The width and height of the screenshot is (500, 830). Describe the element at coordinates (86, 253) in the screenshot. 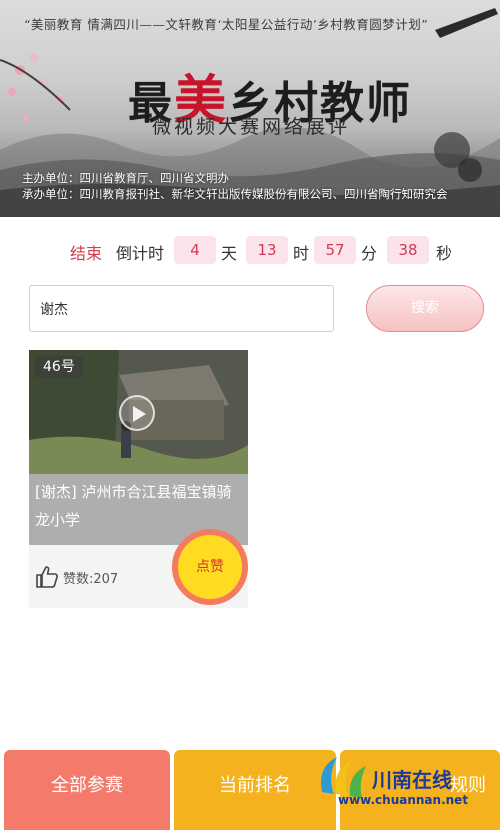

I see `countdown-status: 结束` at that location.